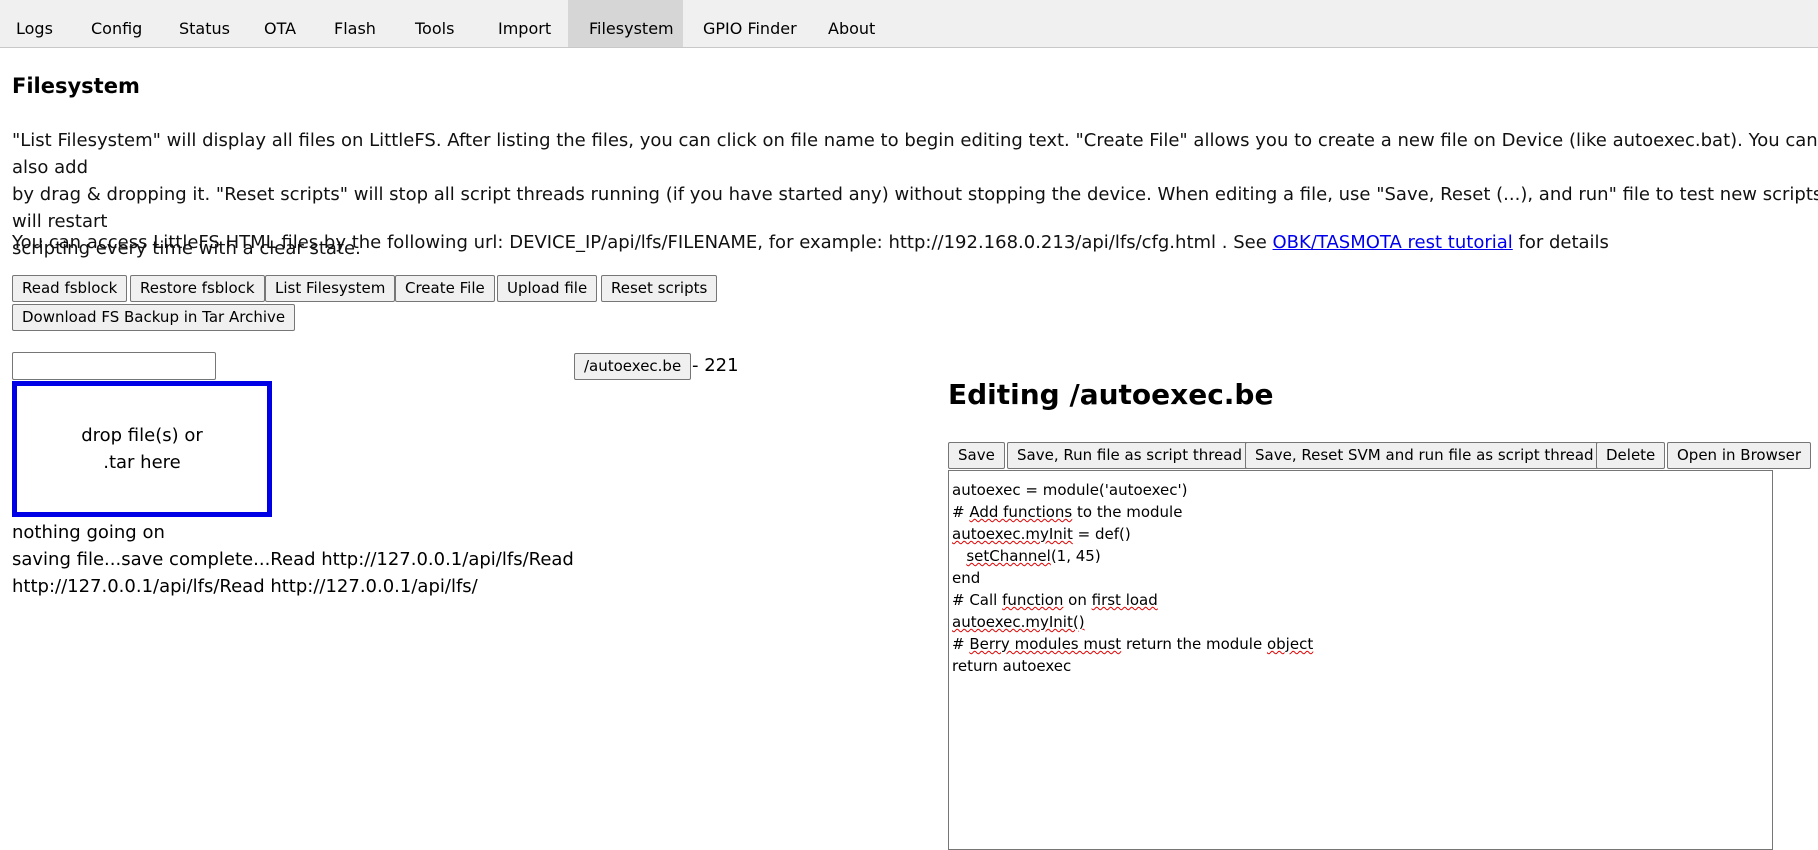 This screenshot has width=1818, height=850. I want to click on create-file-button: Create File, so click(445, 288).